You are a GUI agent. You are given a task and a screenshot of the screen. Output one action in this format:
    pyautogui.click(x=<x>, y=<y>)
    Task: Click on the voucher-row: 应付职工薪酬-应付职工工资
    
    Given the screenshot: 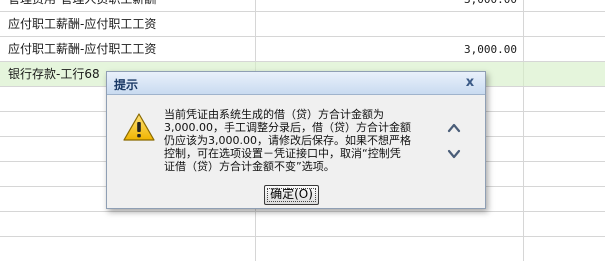 What is the action you would take?
    pyautogui.click(x=302, y=24)
    